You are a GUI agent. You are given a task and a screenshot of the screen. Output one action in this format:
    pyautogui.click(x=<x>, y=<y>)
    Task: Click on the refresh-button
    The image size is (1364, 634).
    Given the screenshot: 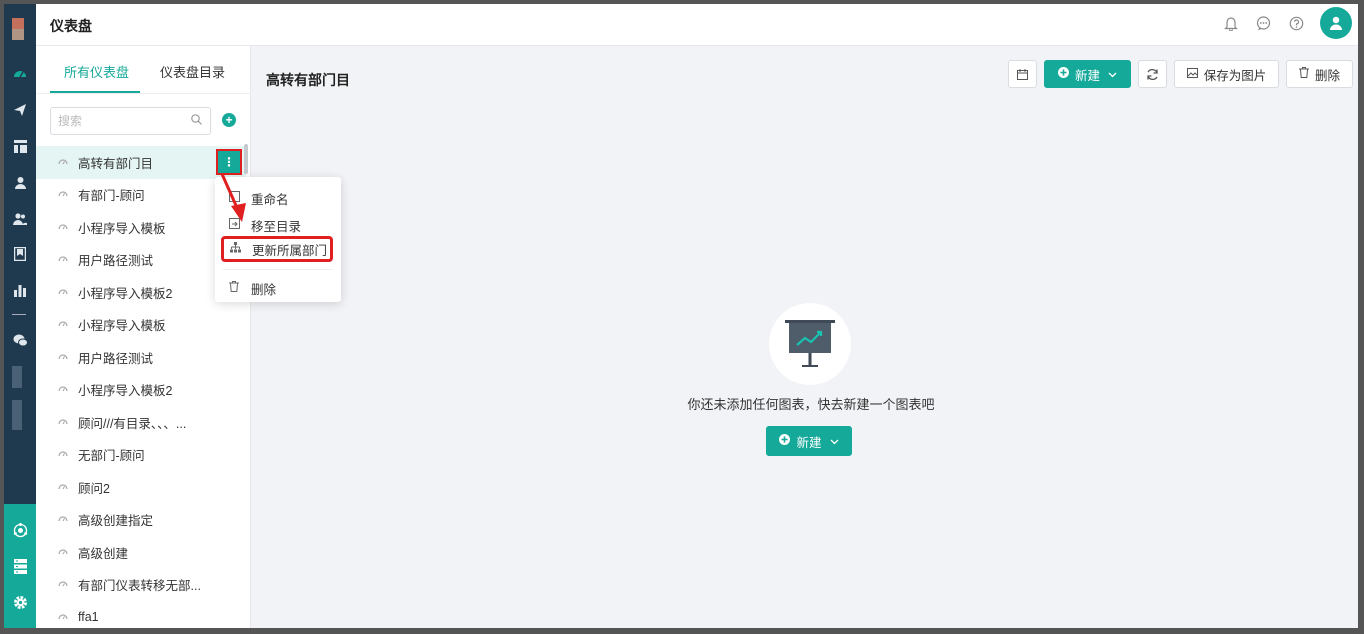 What is the action you would take?
    pyautogui.click(x=1152, y=74)
    